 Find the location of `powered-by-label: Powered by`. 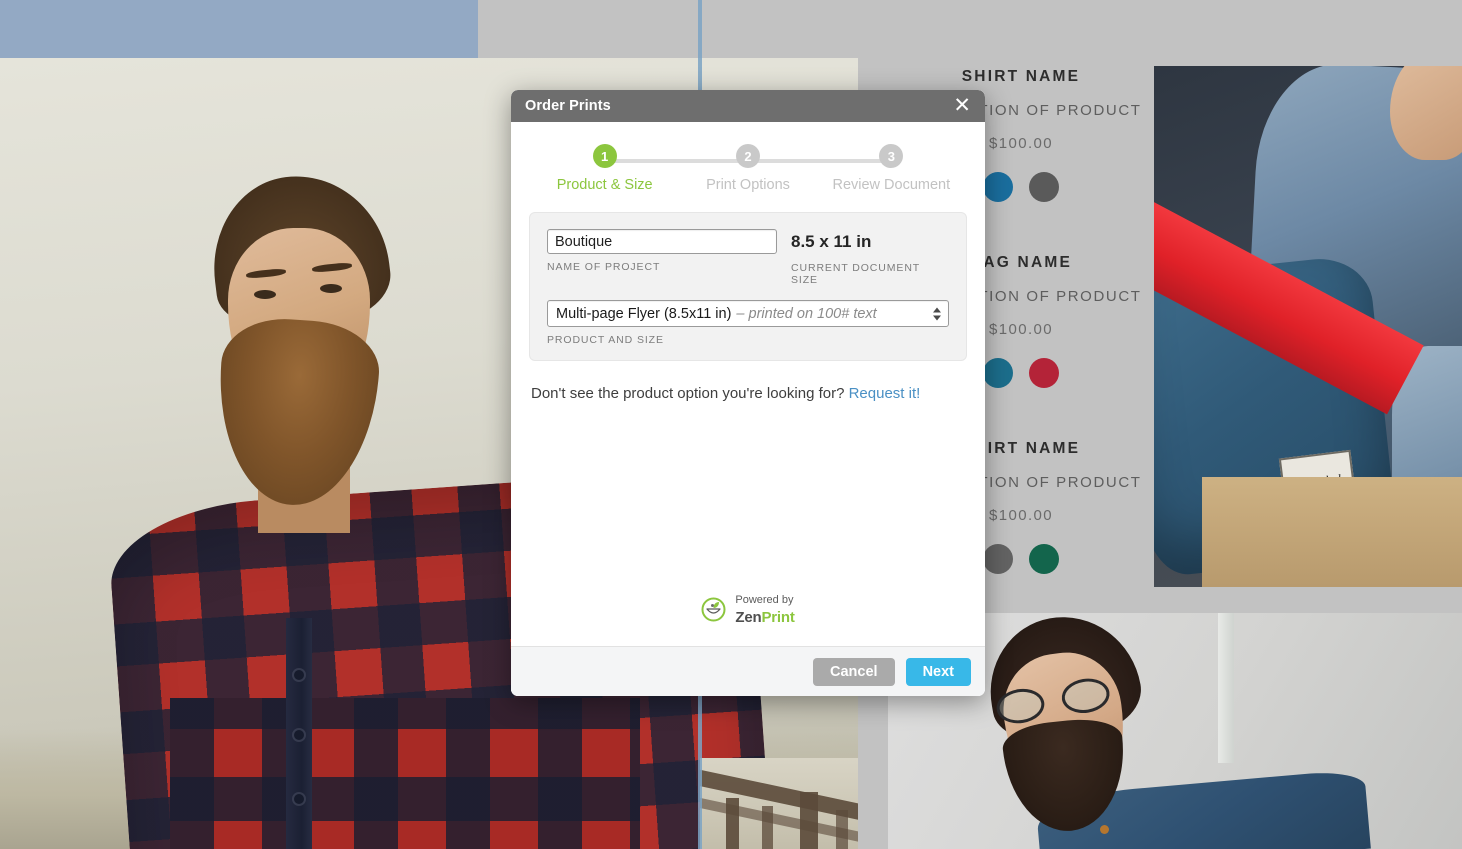

powered-by-label: Powered by is located at coordinates (764, 600).